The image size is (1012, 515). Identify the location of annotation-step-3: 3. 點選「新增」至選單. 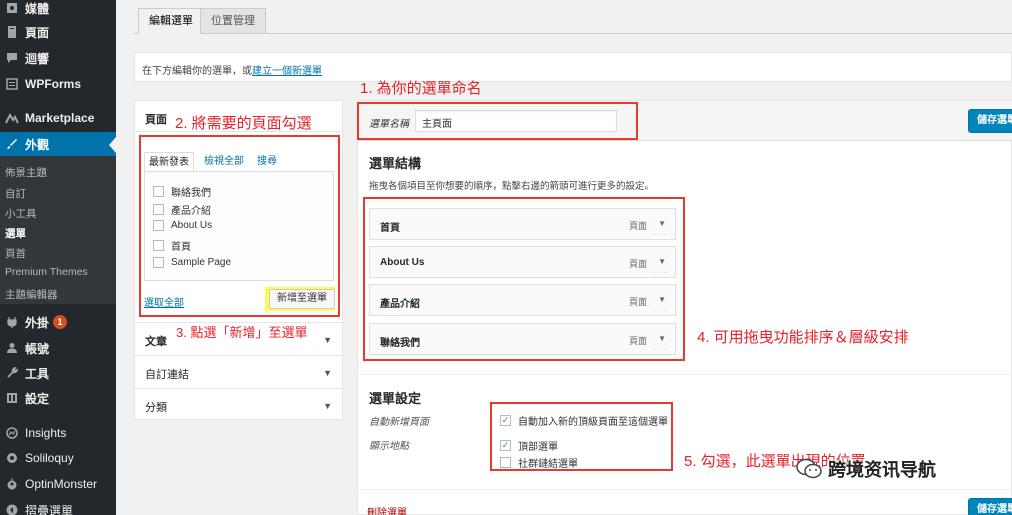
(242, 332).